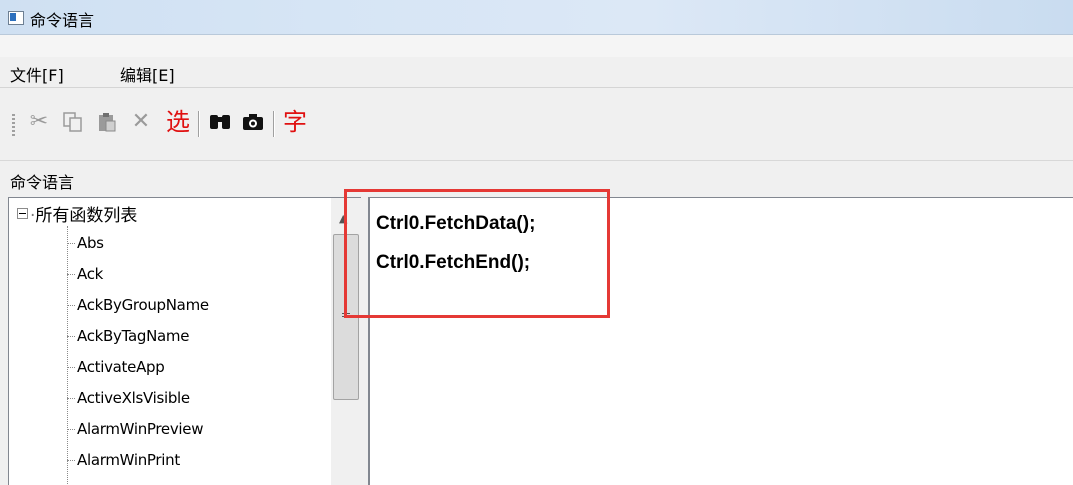 This screenshot has width=1073, height=485. I want to click on cut-icon: ✂, so click(39, 122).